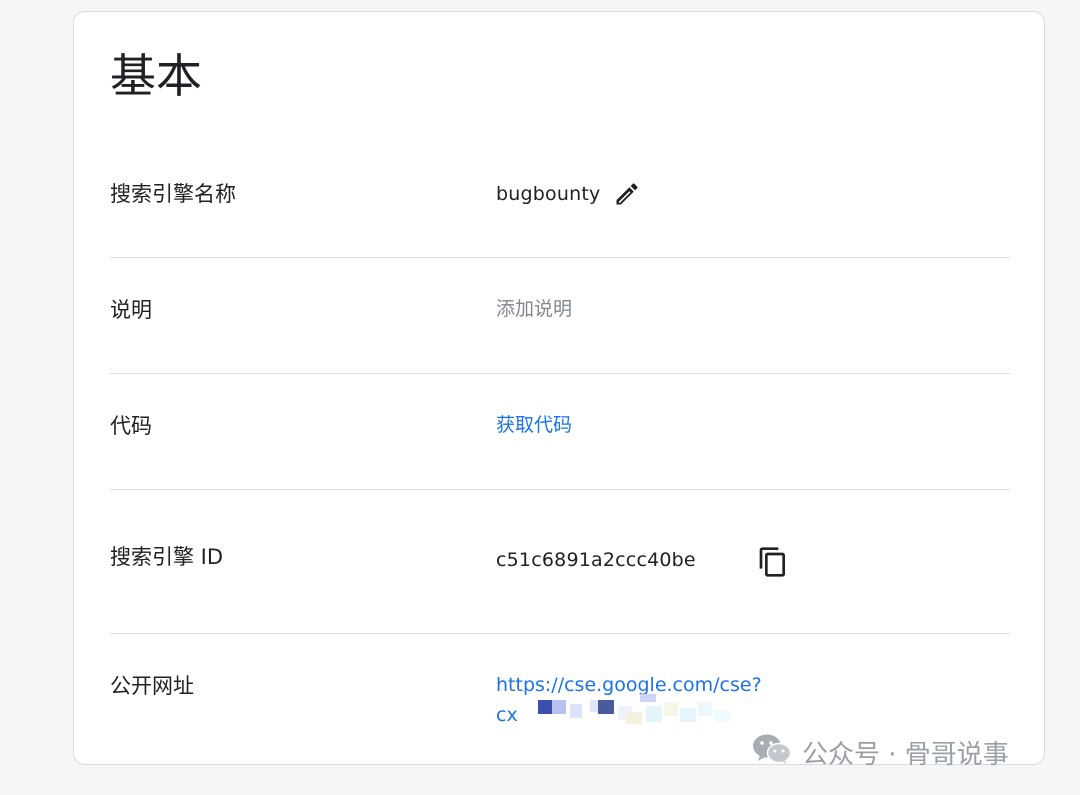  Describe the element at coordinates (173, 194) in the screenshot. I see `engine-name-label: 搜索引擎名称` at that location.